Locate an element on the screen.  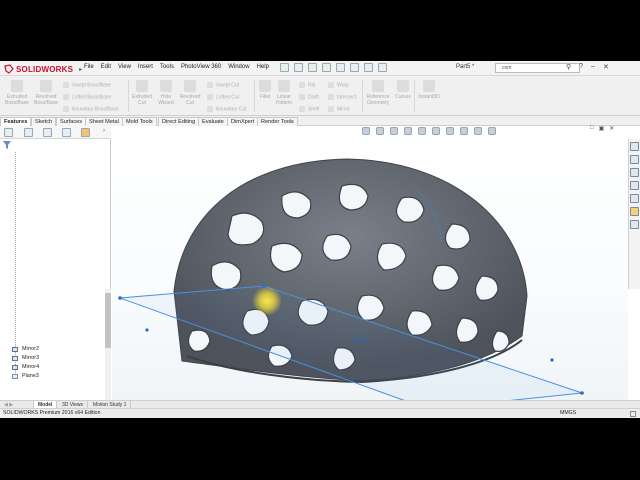
boundary-boss-button: Boundary Boss/Base is located at coordinates (91, 109).